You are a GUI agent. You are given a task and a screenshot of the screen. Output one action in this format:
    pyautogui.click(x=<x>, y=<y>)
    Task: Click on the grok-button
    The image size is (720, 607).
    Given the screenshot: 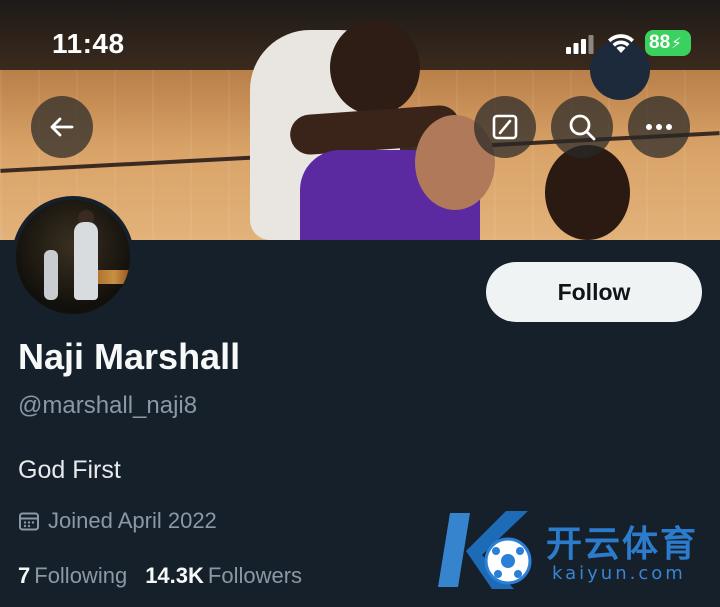 What is the action you would take?
    pyautogui.click(x=505, y=127)
    